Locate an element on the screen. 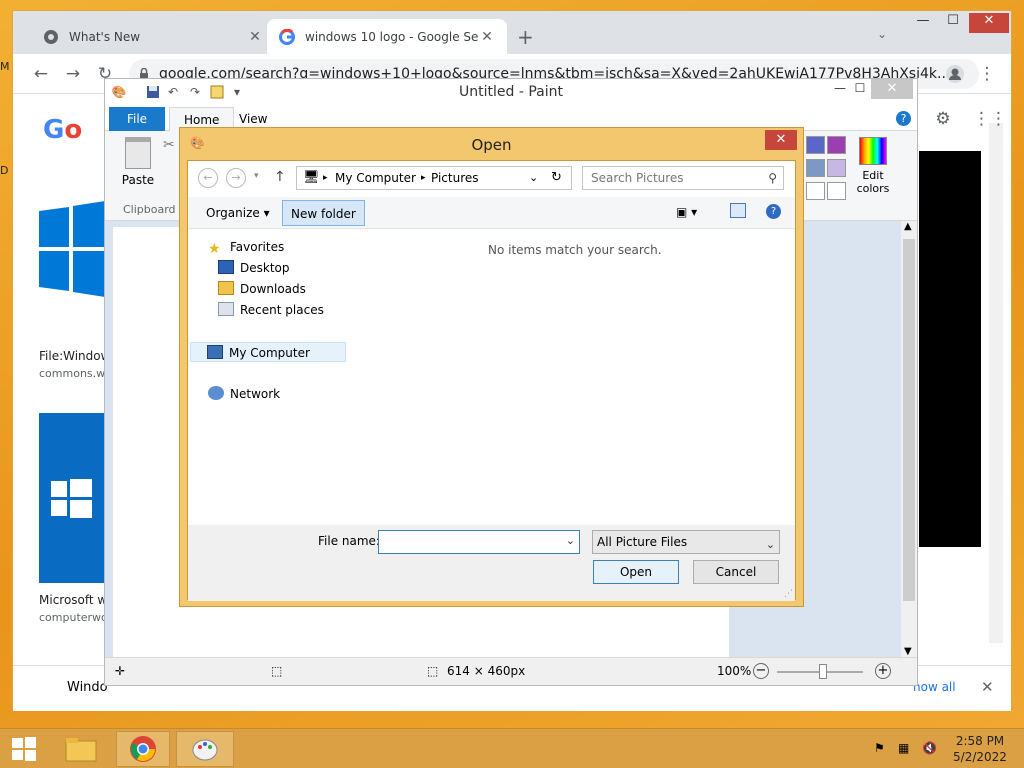  paint-title-bar: 🎨 ↶ ↷ ▾ Untitled - Paint — ☐ ✕ is located at coordinates (511, 93).